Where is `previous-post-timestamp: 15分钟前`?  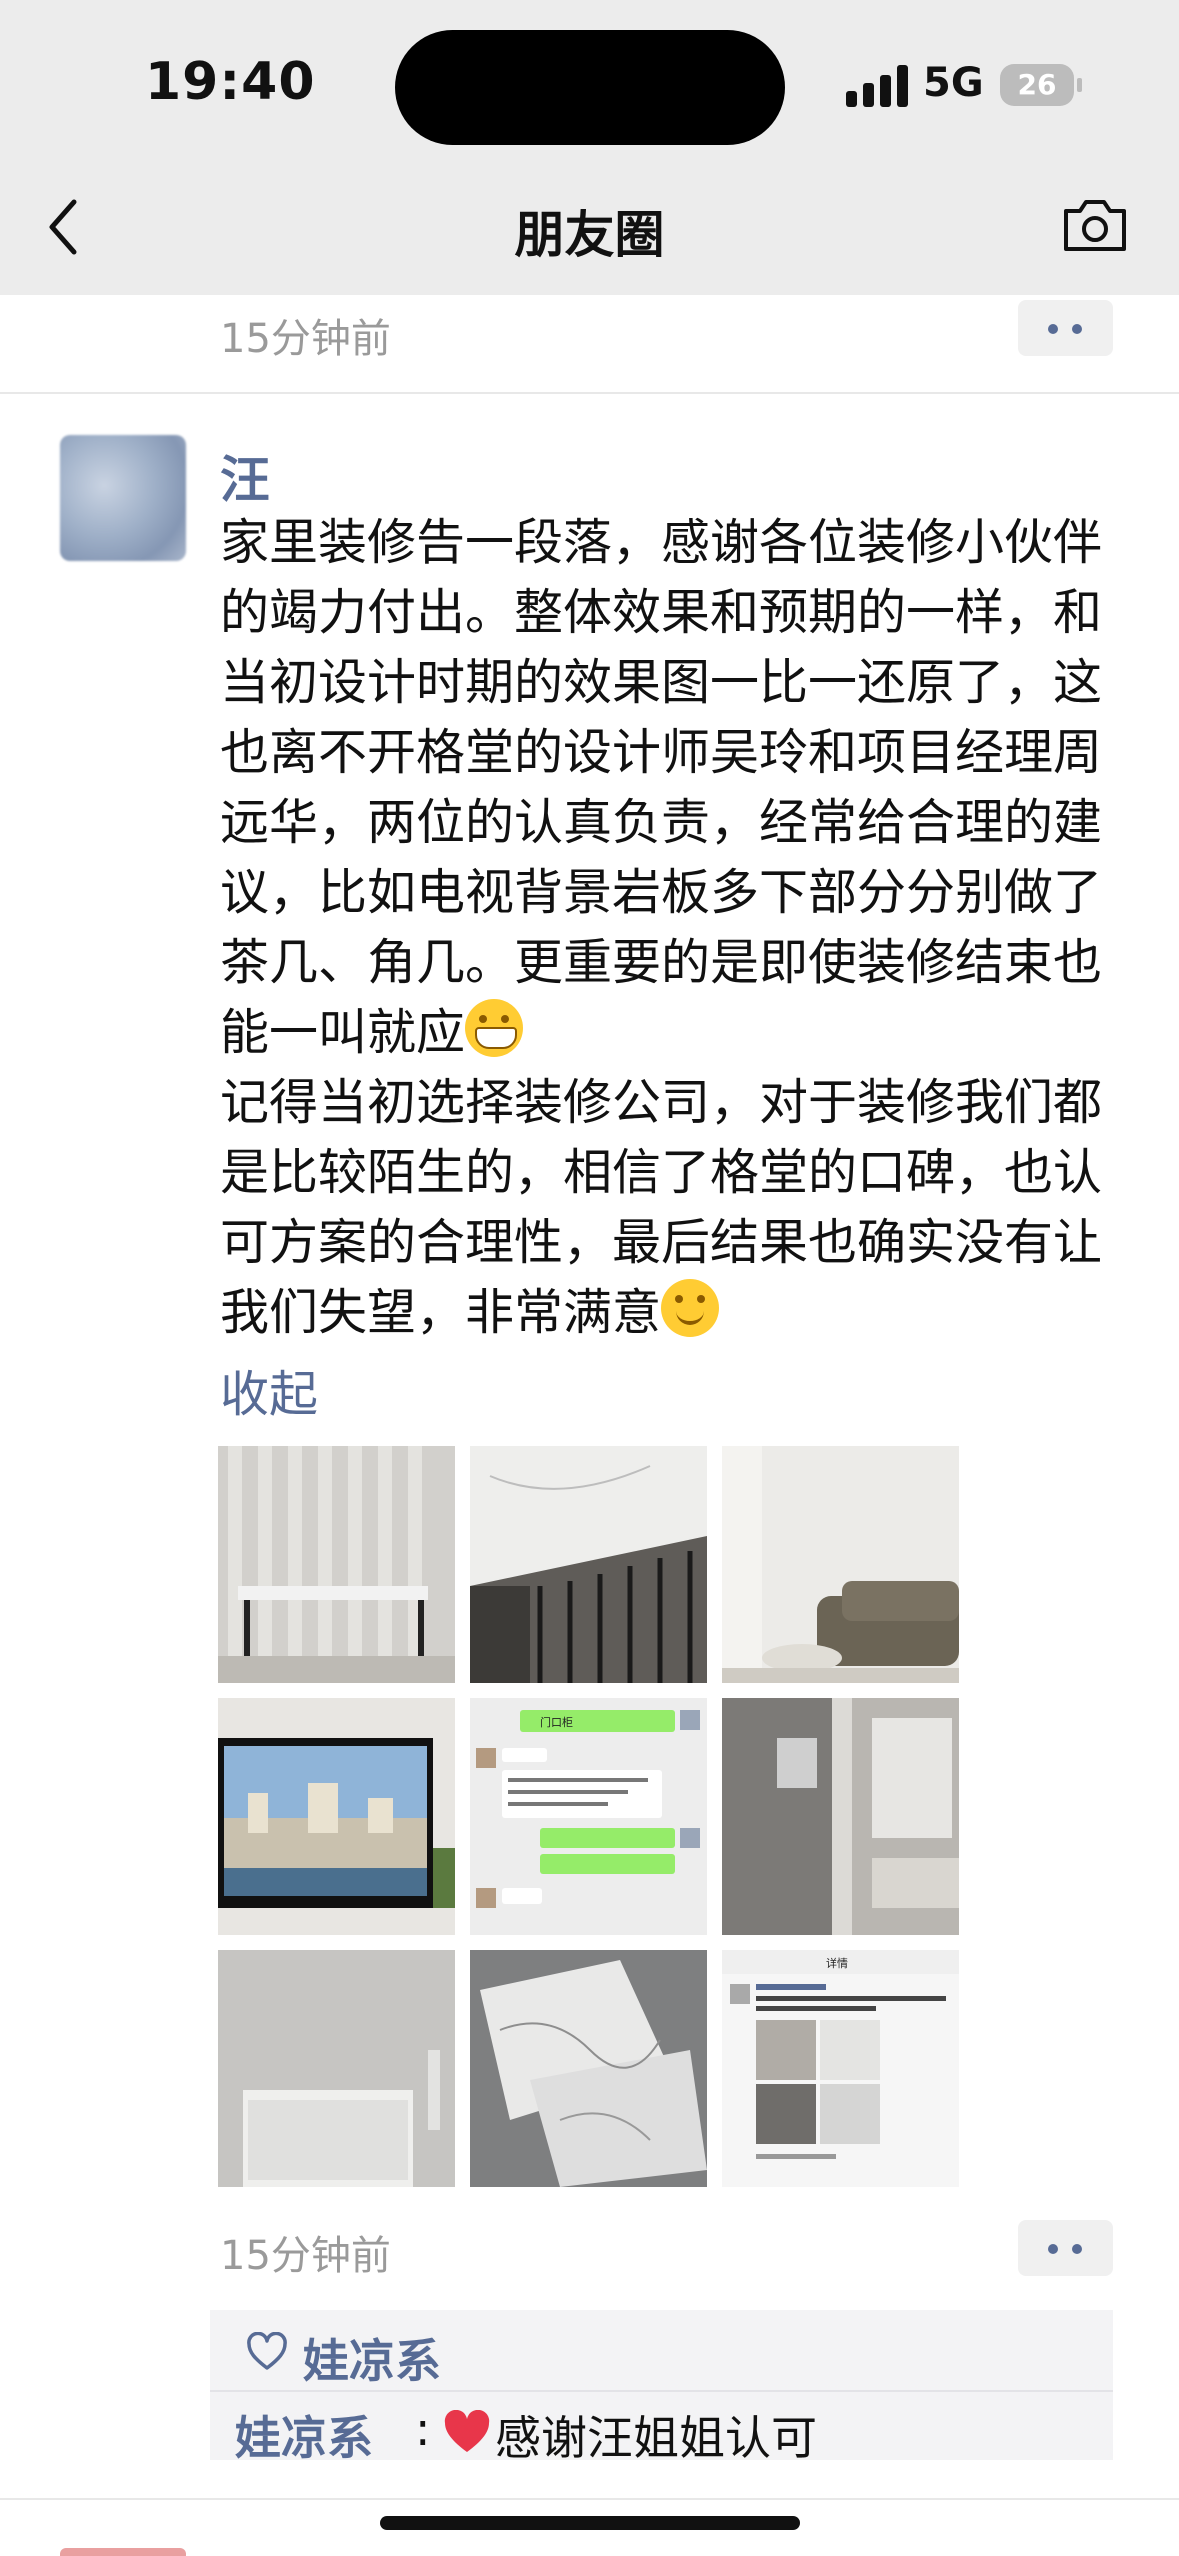 previous-post-timestamp: 15分钟前 is located at coordinates (305, 339).